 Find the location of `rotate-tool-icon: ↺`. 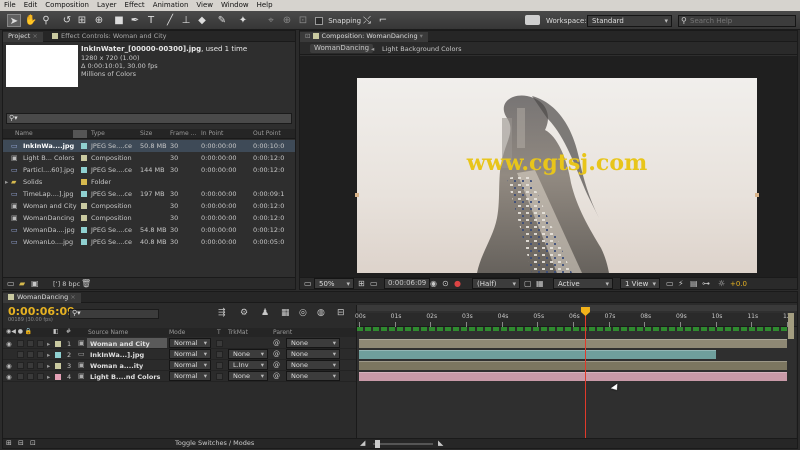

rotate-tool-icon: ↺ is located at coordinates (67, 20).